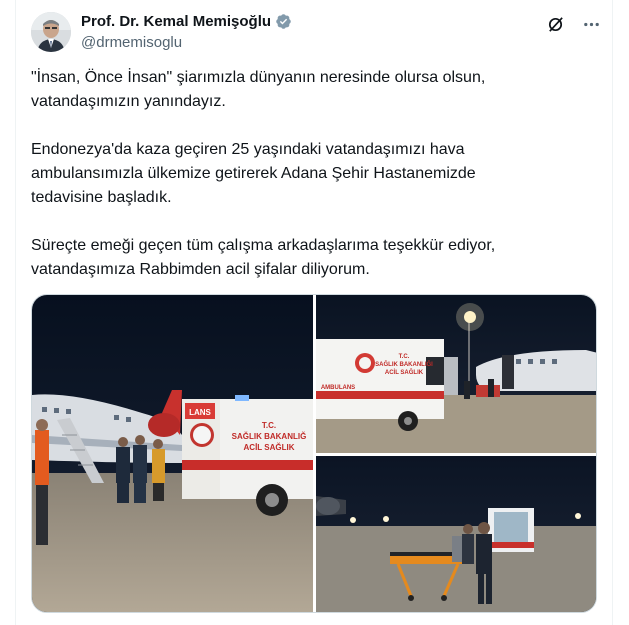 Image resolution: width=629 pixels, height=625 pixels. I want to click on tweet-header: Prof. Dr. Kemal Memişoğlu @drmemisoglu, so click(316, 33).